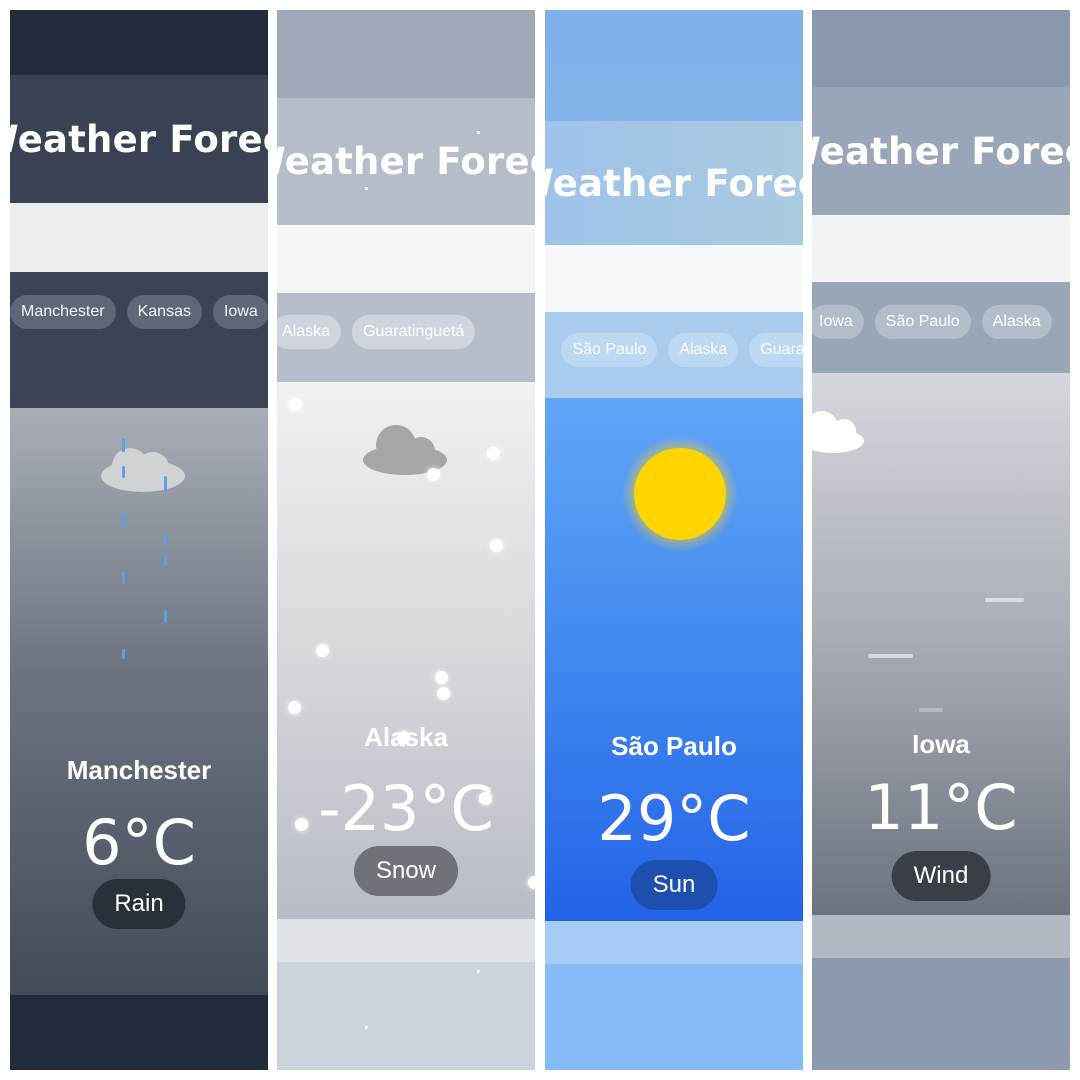 The width and height of the screenshot is (1080, 1080). What do you see at coordinates (776, 350) in the screenshot?
I see `city-chip-guaratingueta: Guarat` at bounding box center [776, 350].